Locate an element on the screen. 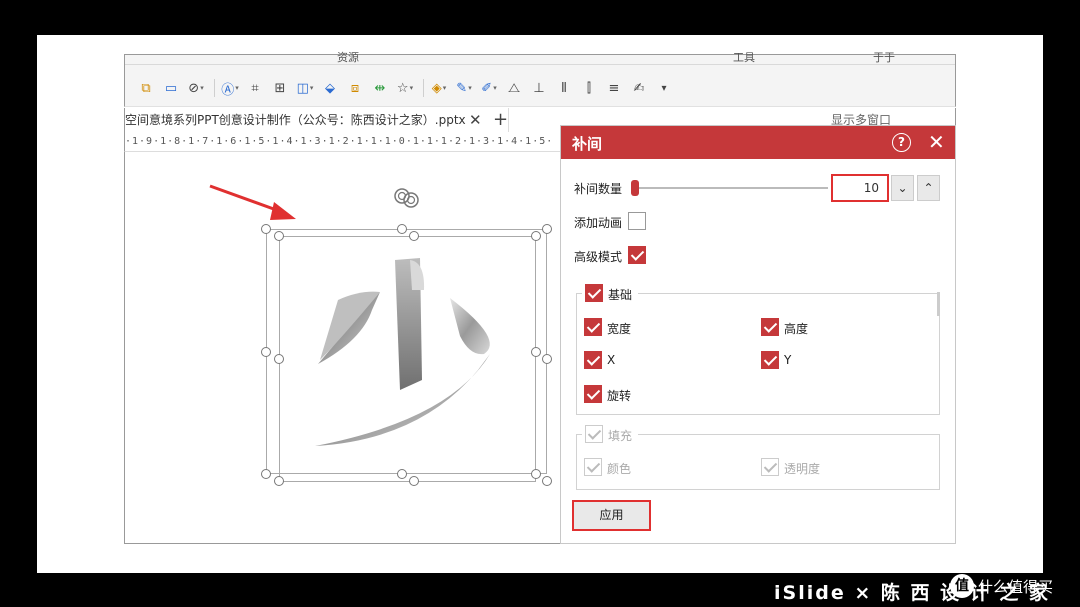 The height and width of the screenshot is (607, 1080). annotation-arrow-icon is located at coordinates (252, 202).